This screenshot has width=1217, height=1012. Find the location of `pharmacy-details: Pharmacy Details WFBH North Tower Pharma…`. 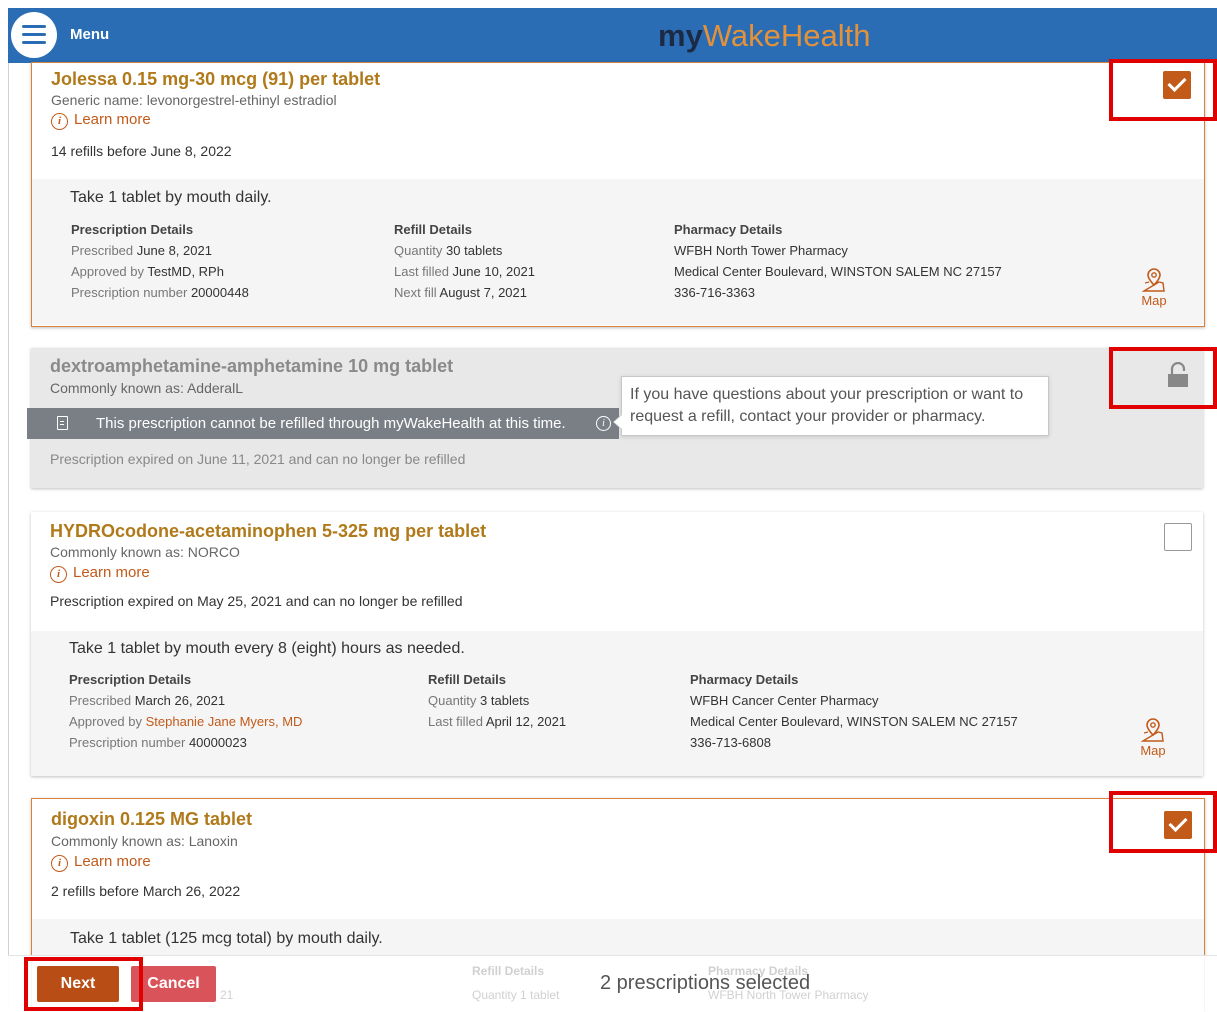

pharmacy-details: Pharmacy Details WFBH North Tower Pharma… is located at coordinates (838, 261).